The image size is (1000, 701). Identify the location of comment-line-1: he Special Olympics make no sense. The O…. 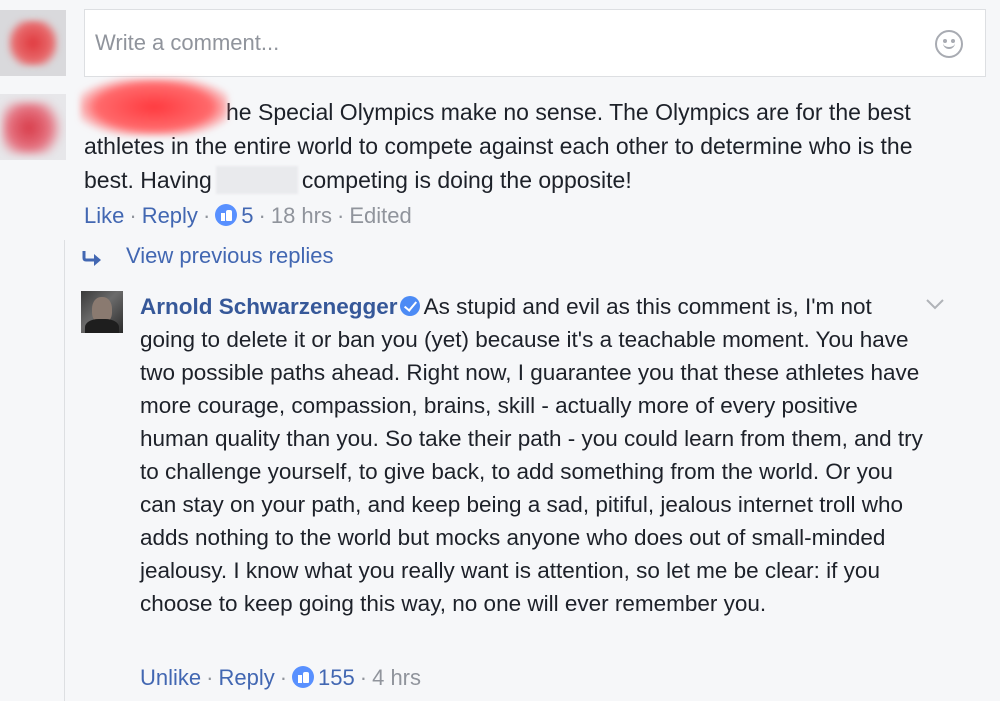
(568, 112).